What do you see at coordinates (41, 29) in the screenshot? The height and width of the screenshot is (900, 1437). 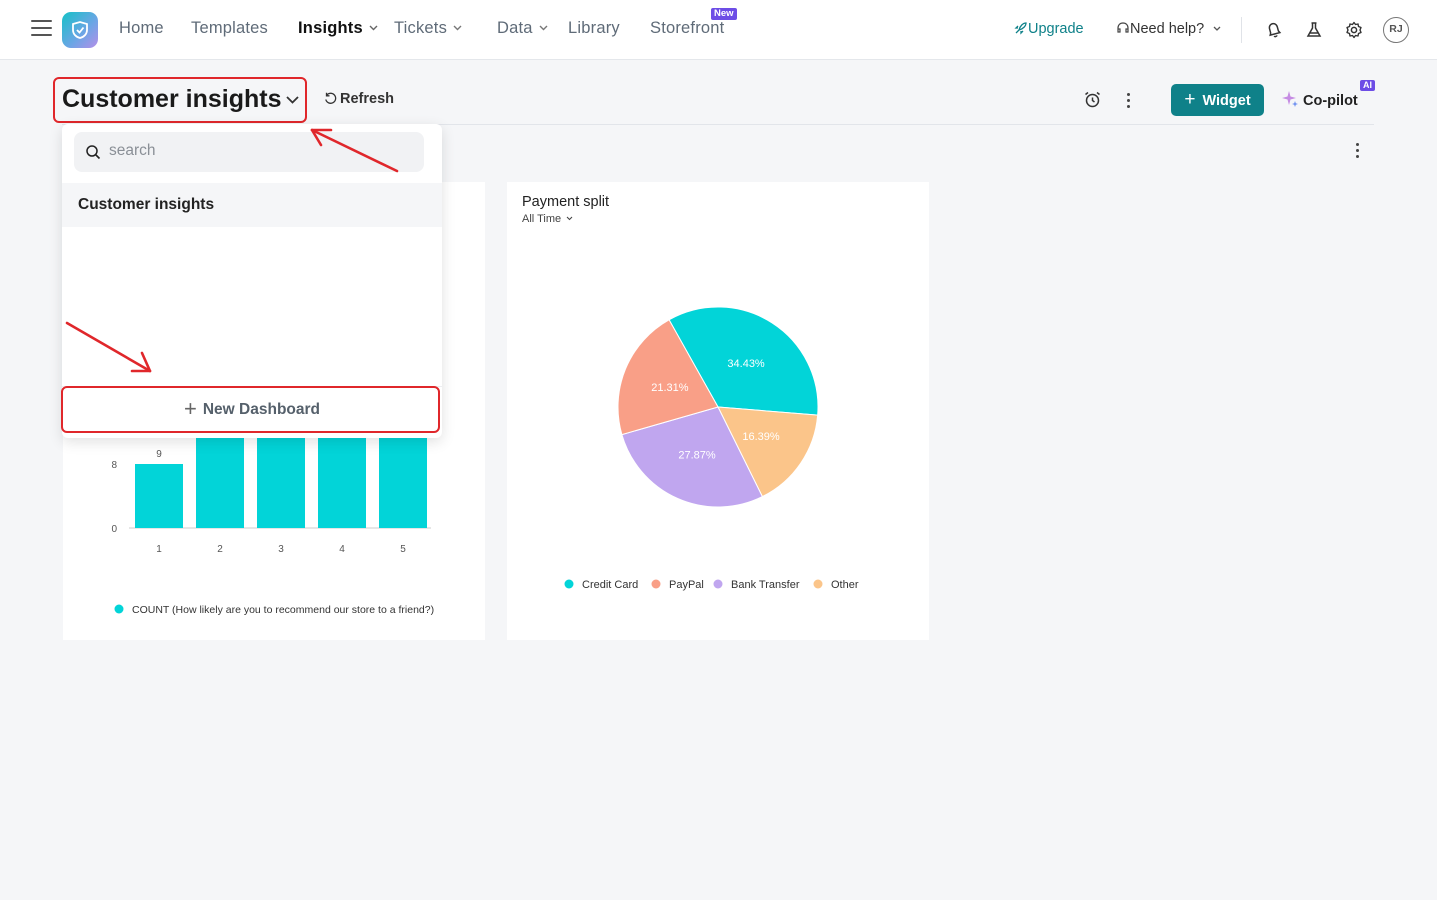 I see `hamburger-menu-icon` at bounding box center [41, 29].